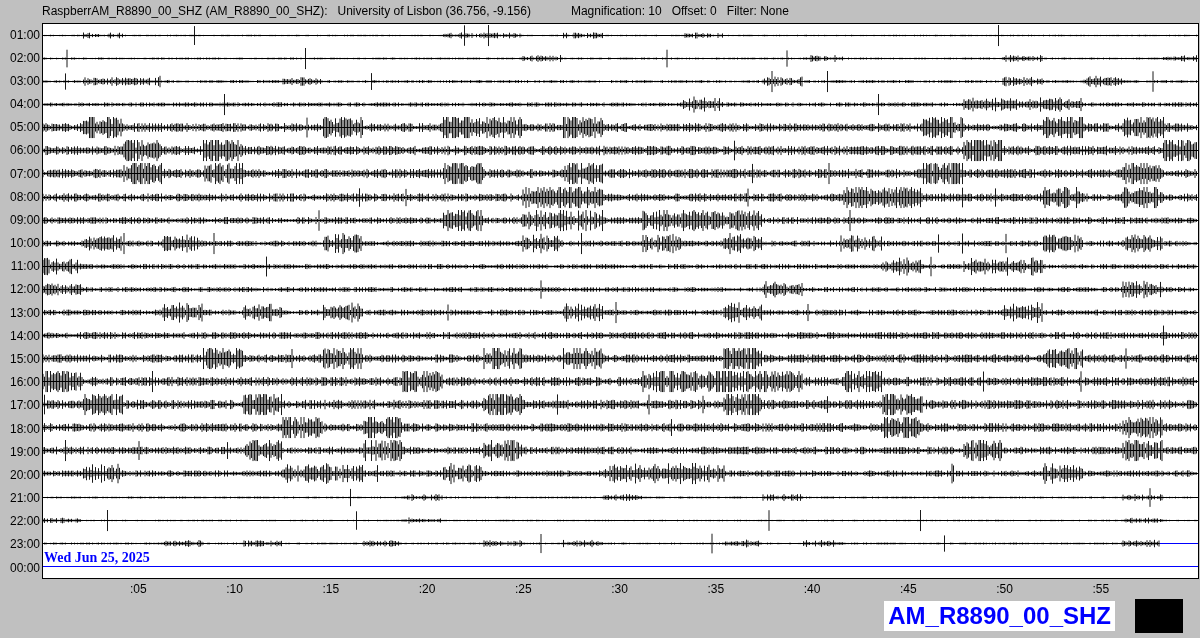 The image size is (1200, 638). I want to click on minute-tick-label: :05, so click(138, 589).